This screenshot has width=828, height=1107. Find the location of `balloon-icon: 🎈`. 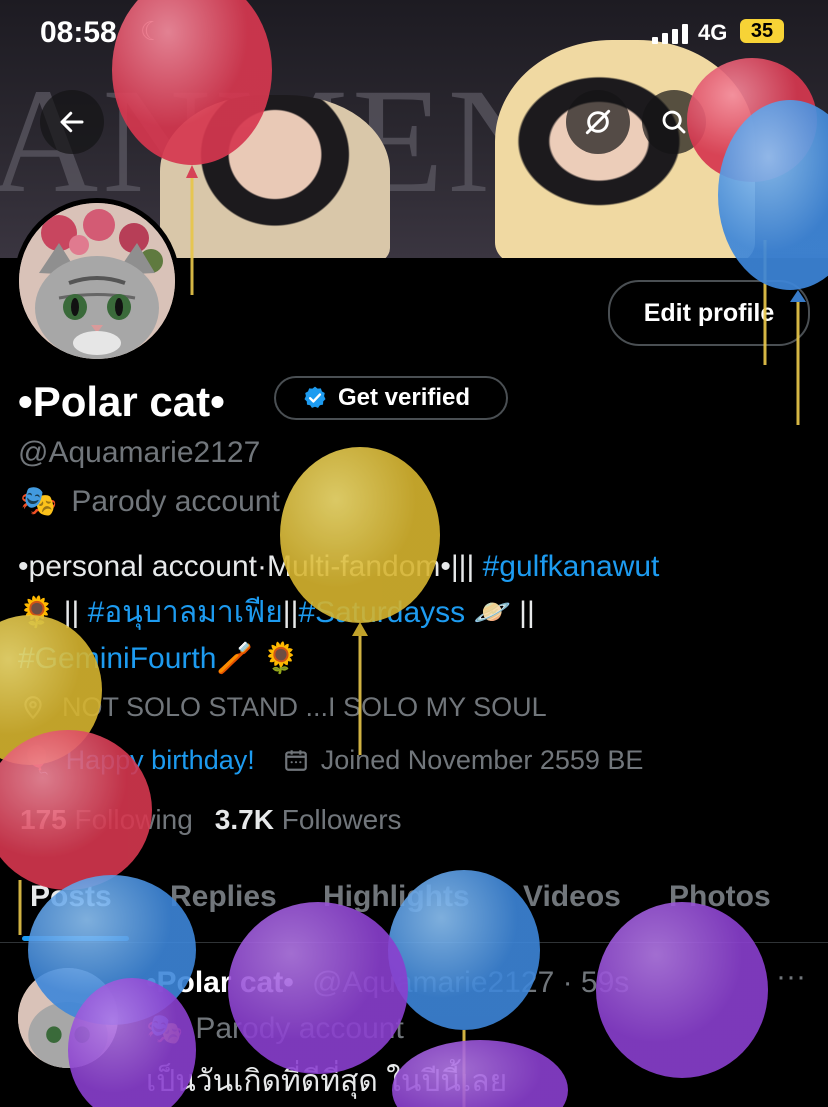

balloon-icon: 🎈 is located at coordinates (37, 760).